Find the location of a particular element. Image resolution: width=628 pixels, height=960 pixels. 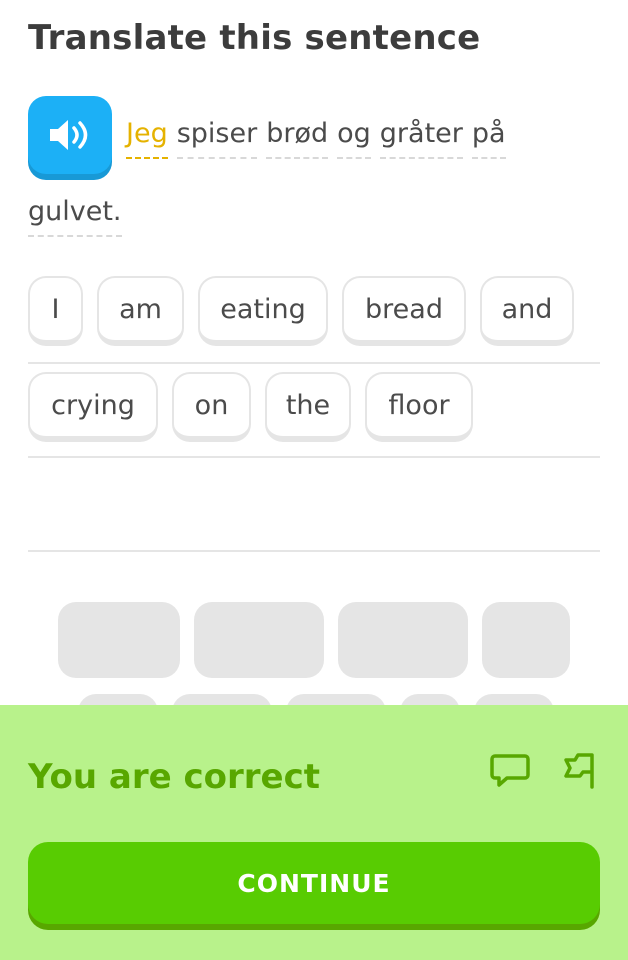

prompt-word: gulvet. is located at coordinates (75, 216).